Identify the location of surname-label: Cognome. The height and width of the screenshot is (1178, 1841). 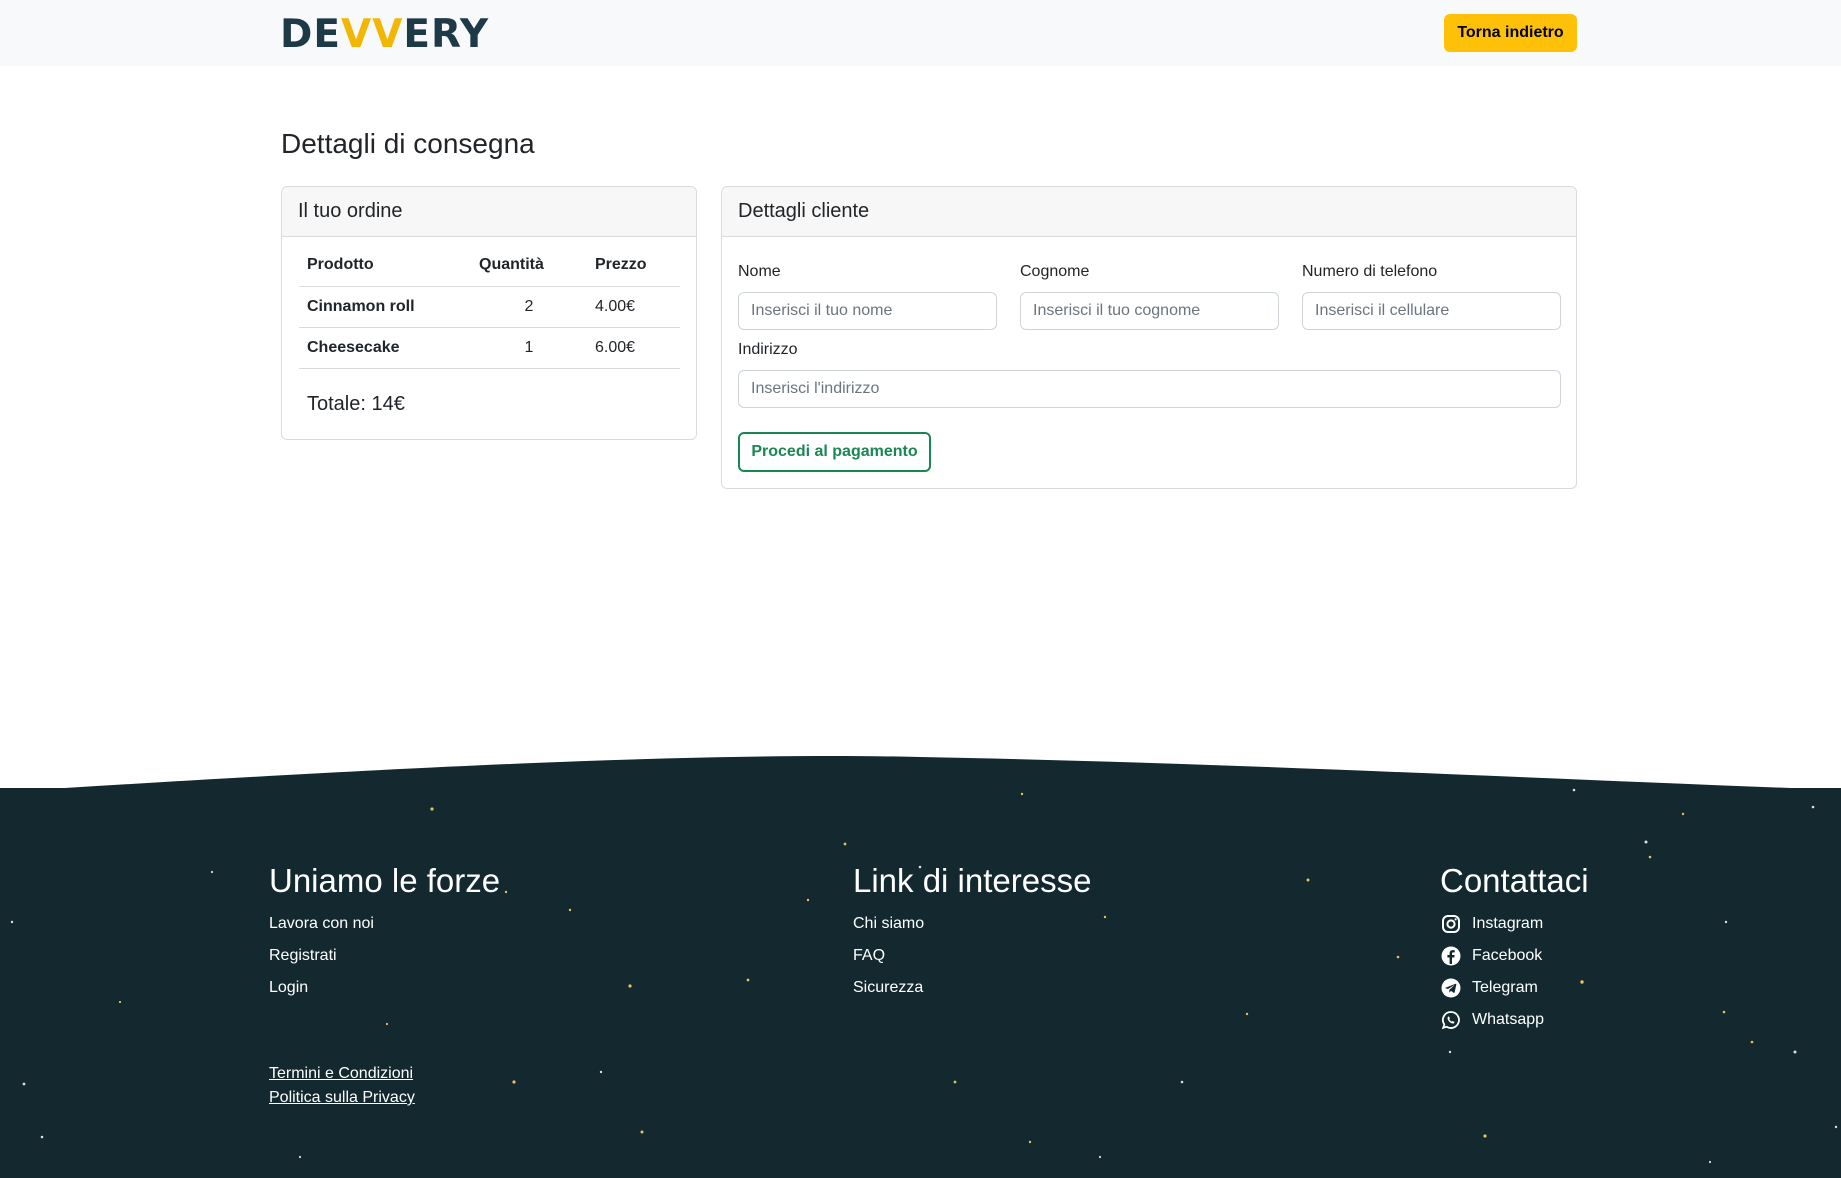
(1055, 271).